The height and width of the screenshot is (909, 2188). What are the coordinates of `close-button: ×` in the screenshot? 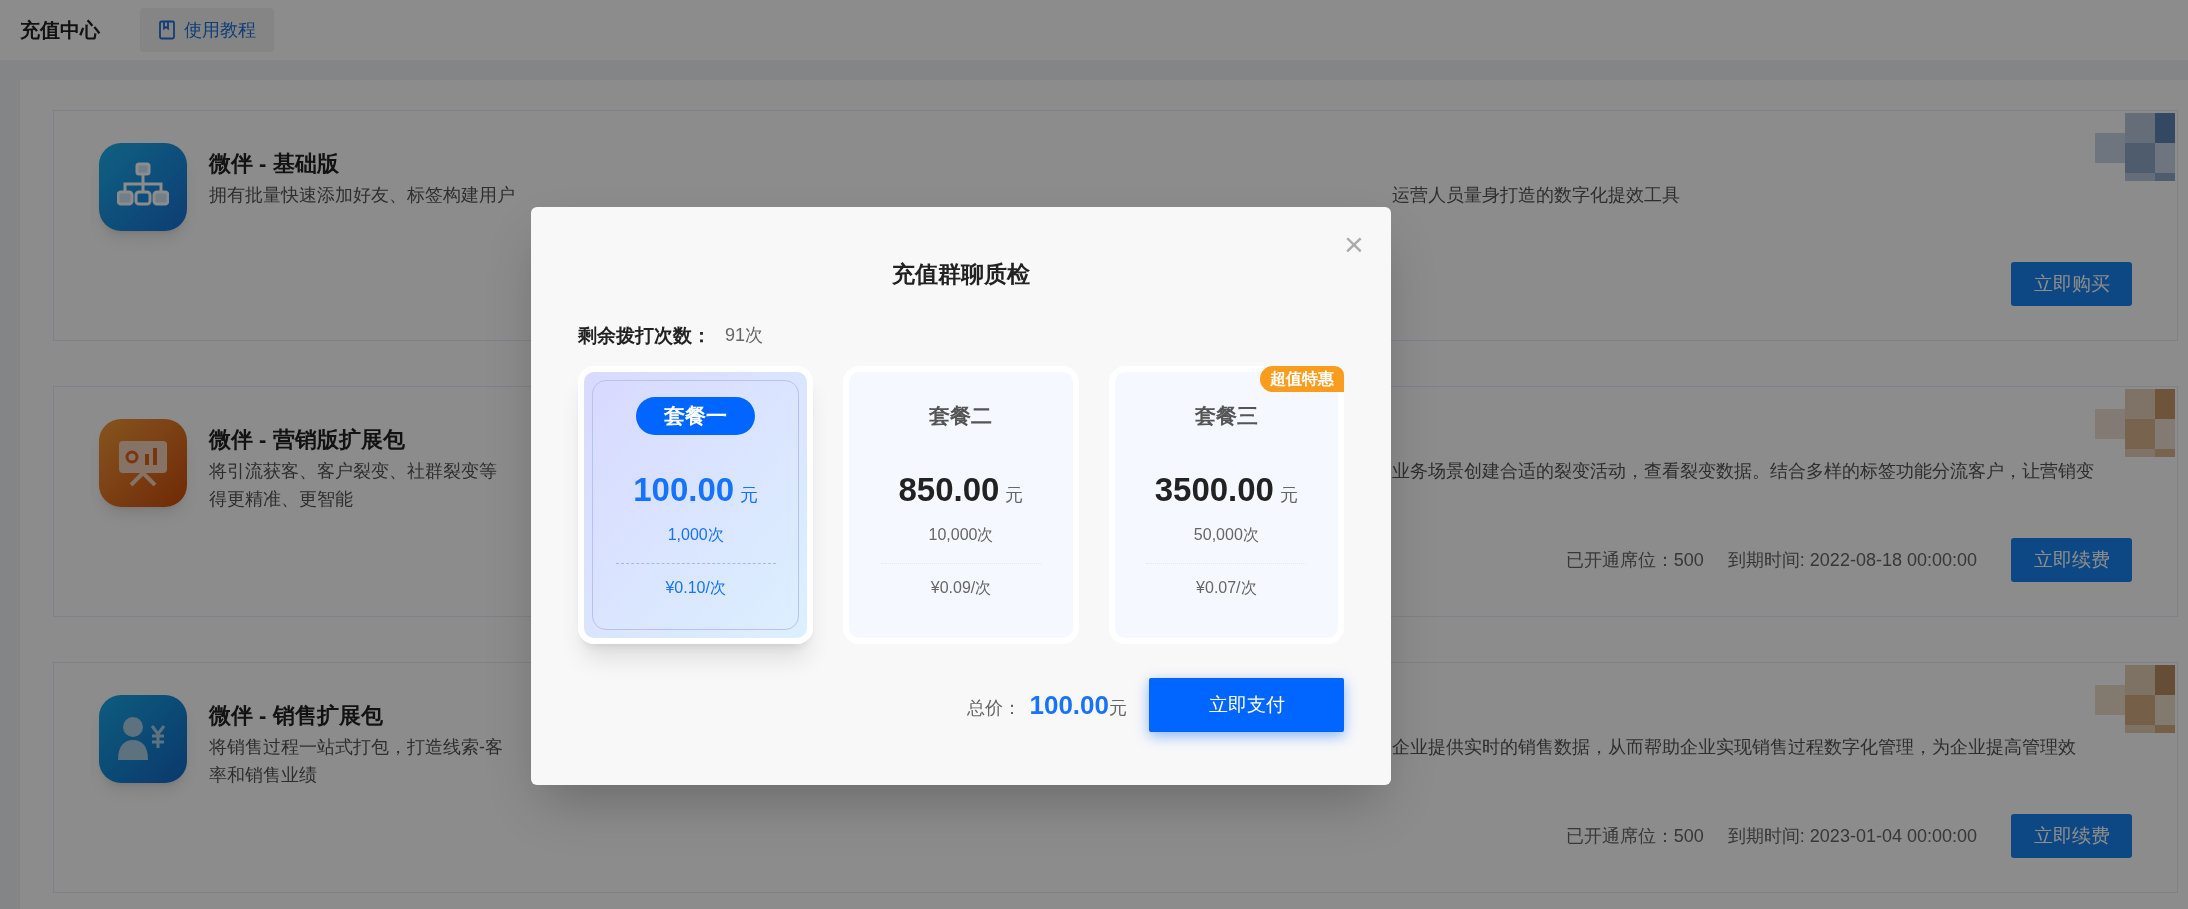 It's located at (1354, 244).